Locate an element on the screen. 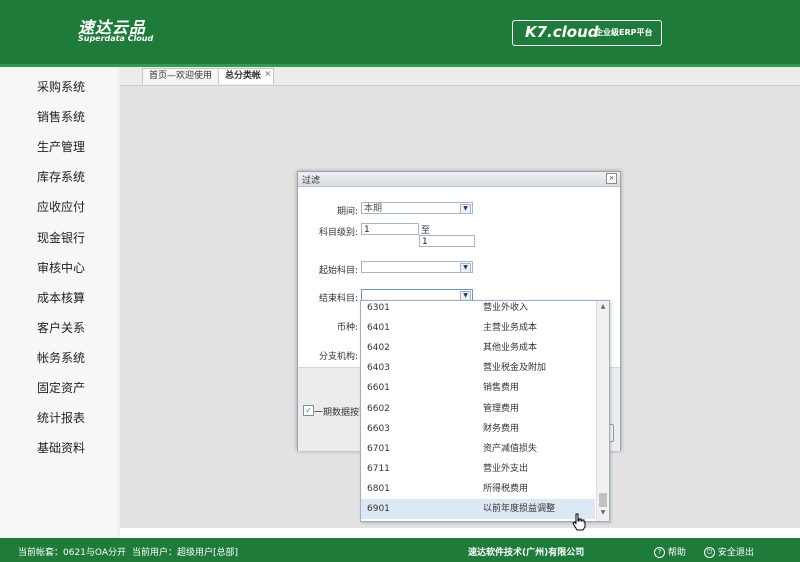  list-item: 6602 管理费用 is located at coordinates (478, 409).